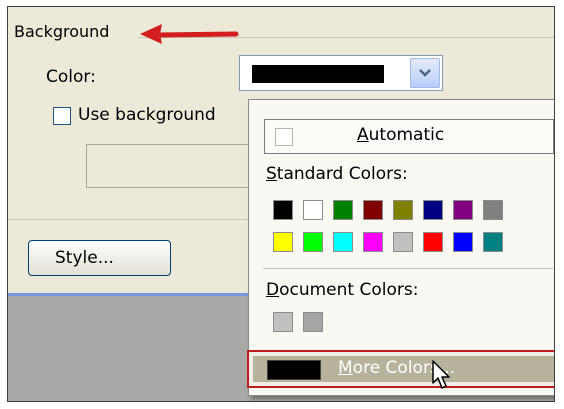  Describe the element at coordinates (62, 116) in the screenshot. I see `use-background-checkbox` at that location.